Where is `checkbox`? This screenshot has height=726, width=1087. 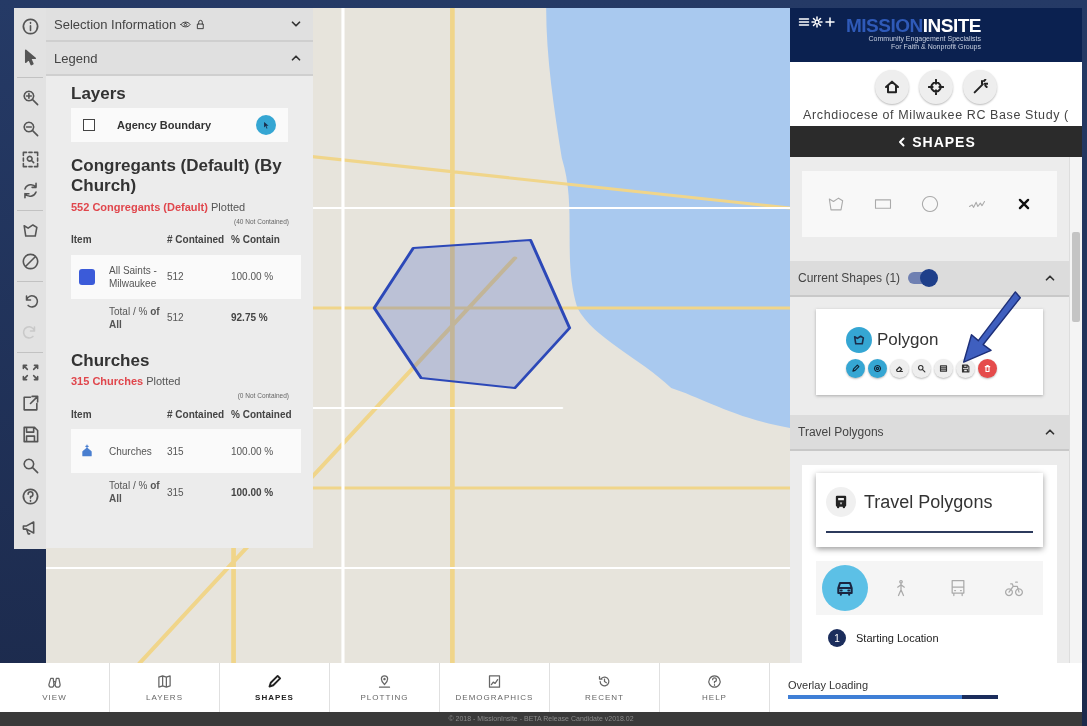
checkbox is located at coordinates (89, 125).